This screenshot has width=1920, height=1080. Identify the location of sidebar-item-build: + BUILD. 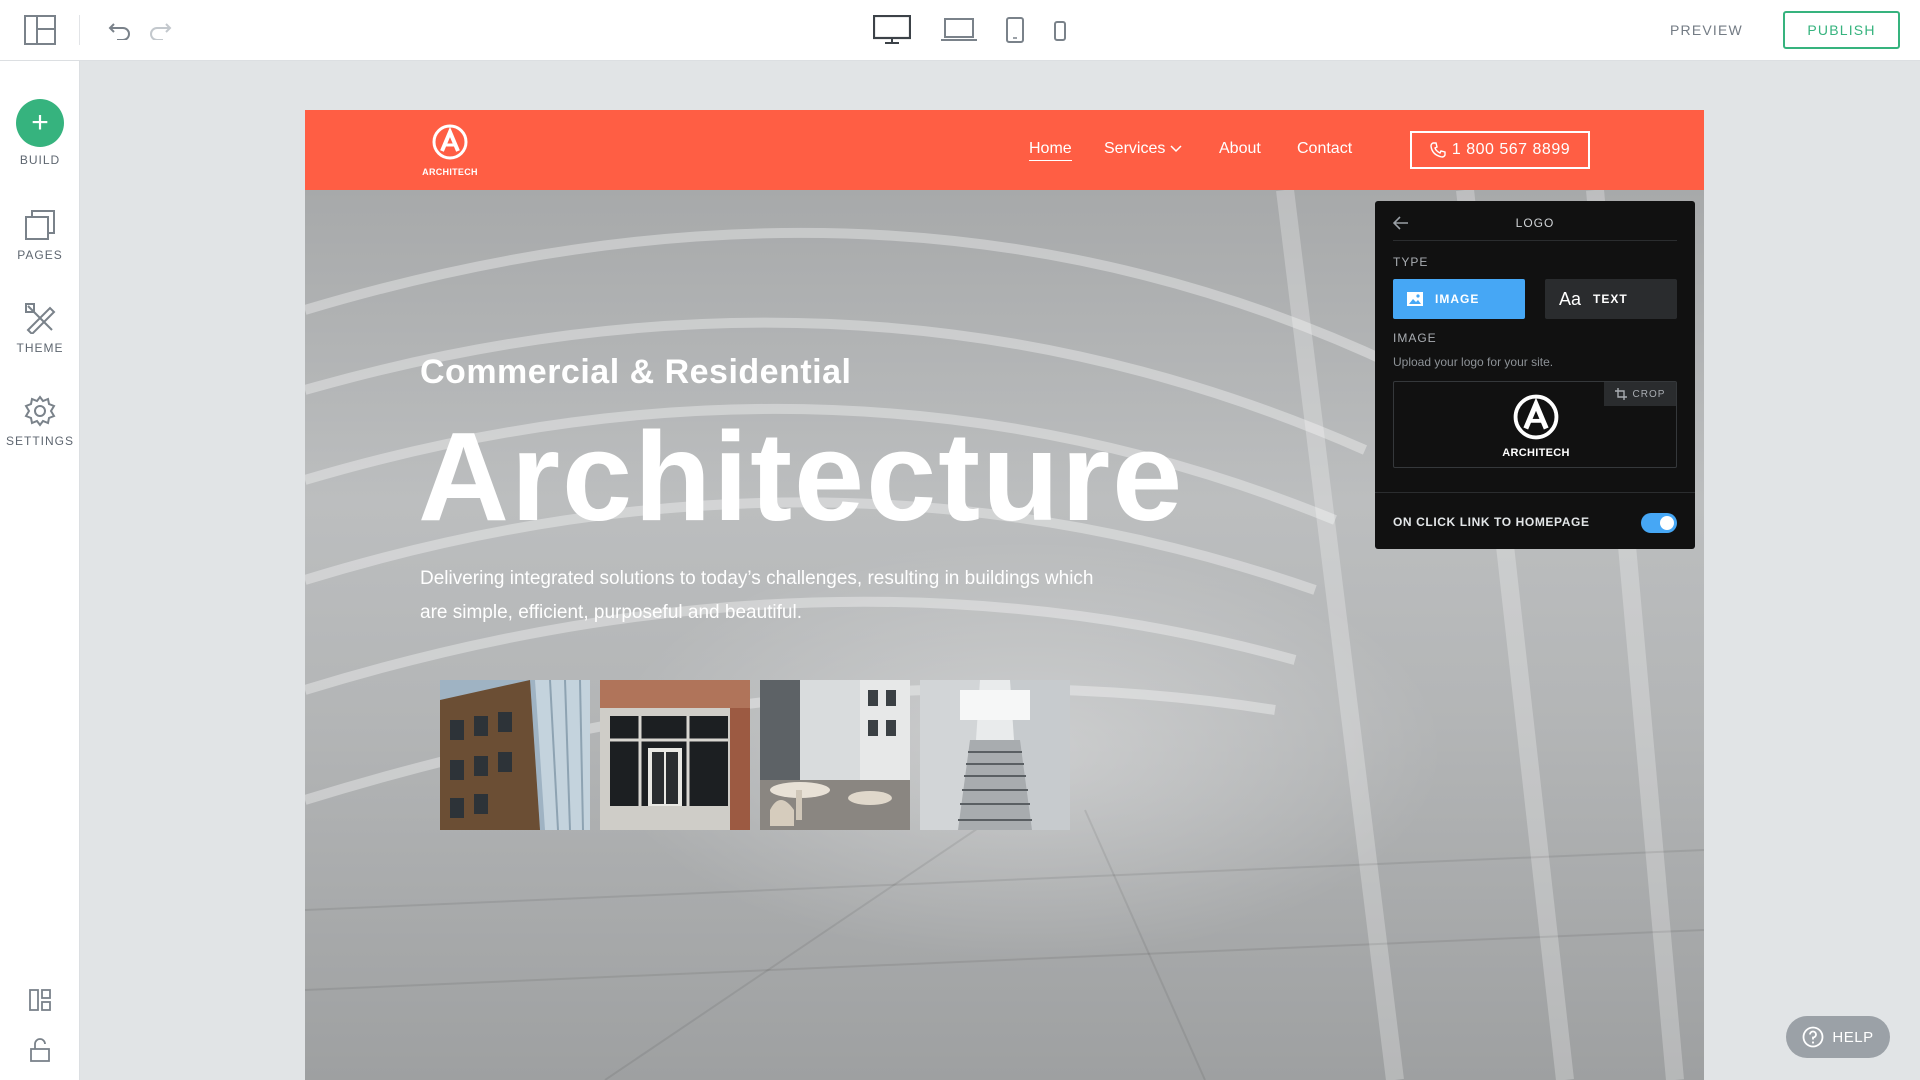
(40, 133).